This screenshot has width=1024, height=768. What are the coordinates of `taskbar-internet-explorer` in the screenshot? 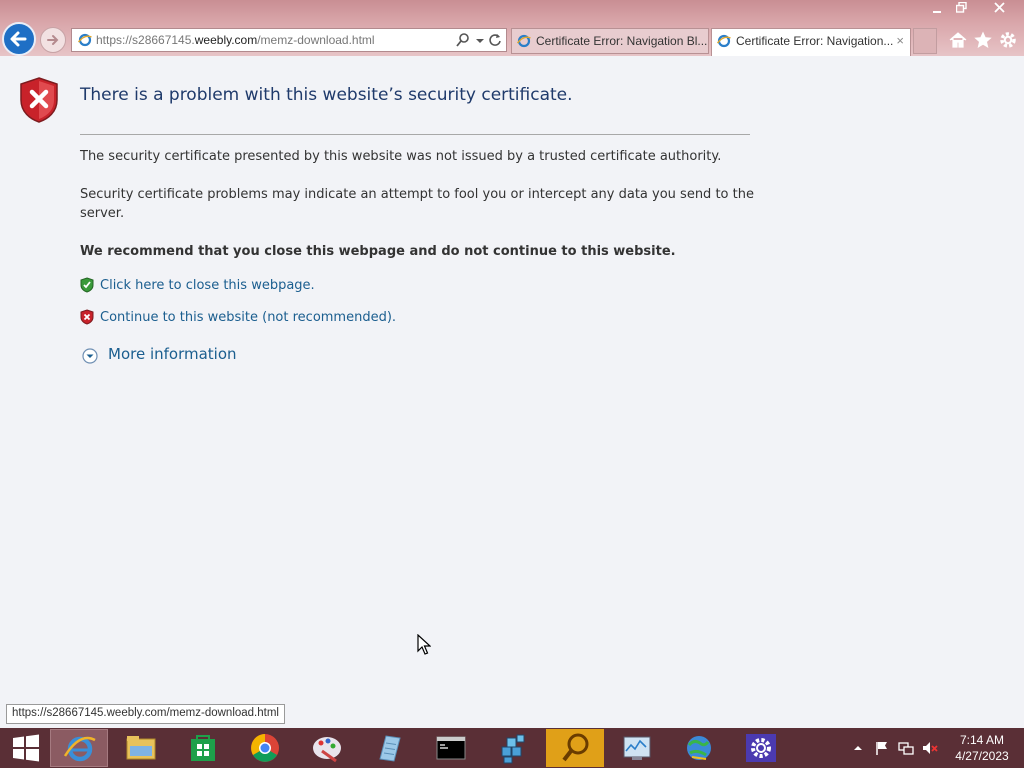 It's located at (79, 748).